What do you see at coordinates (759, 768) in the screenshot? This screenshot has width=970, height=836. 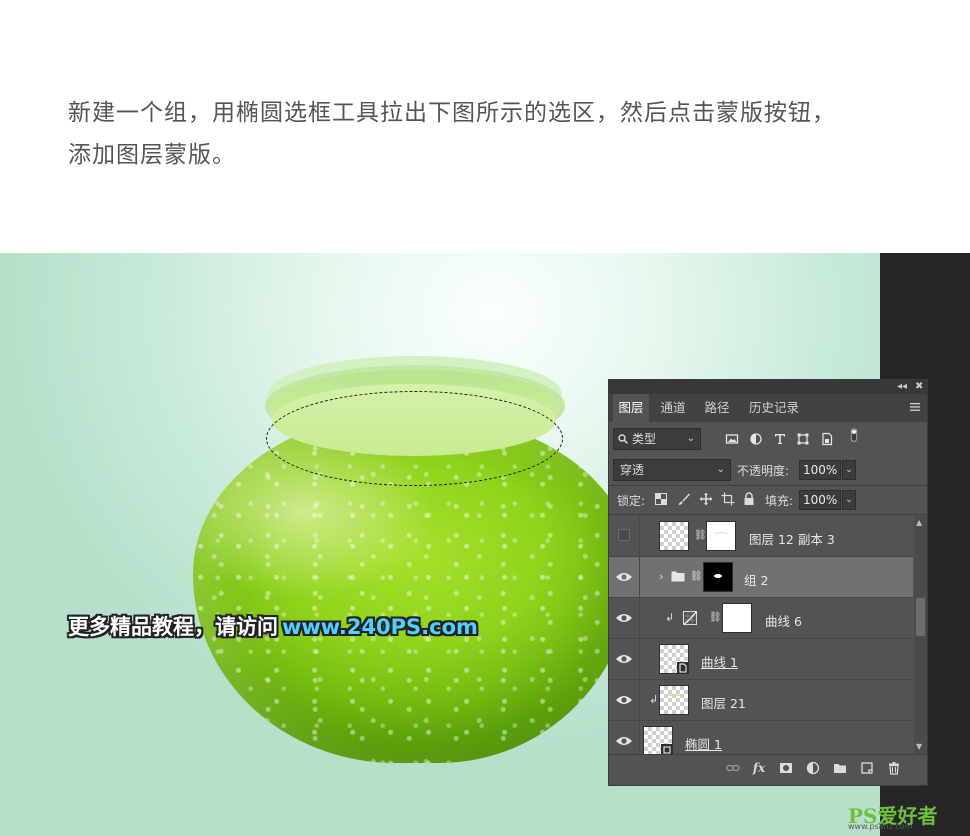 I see `fx-icon: fx` at bounding box center [759, 768].